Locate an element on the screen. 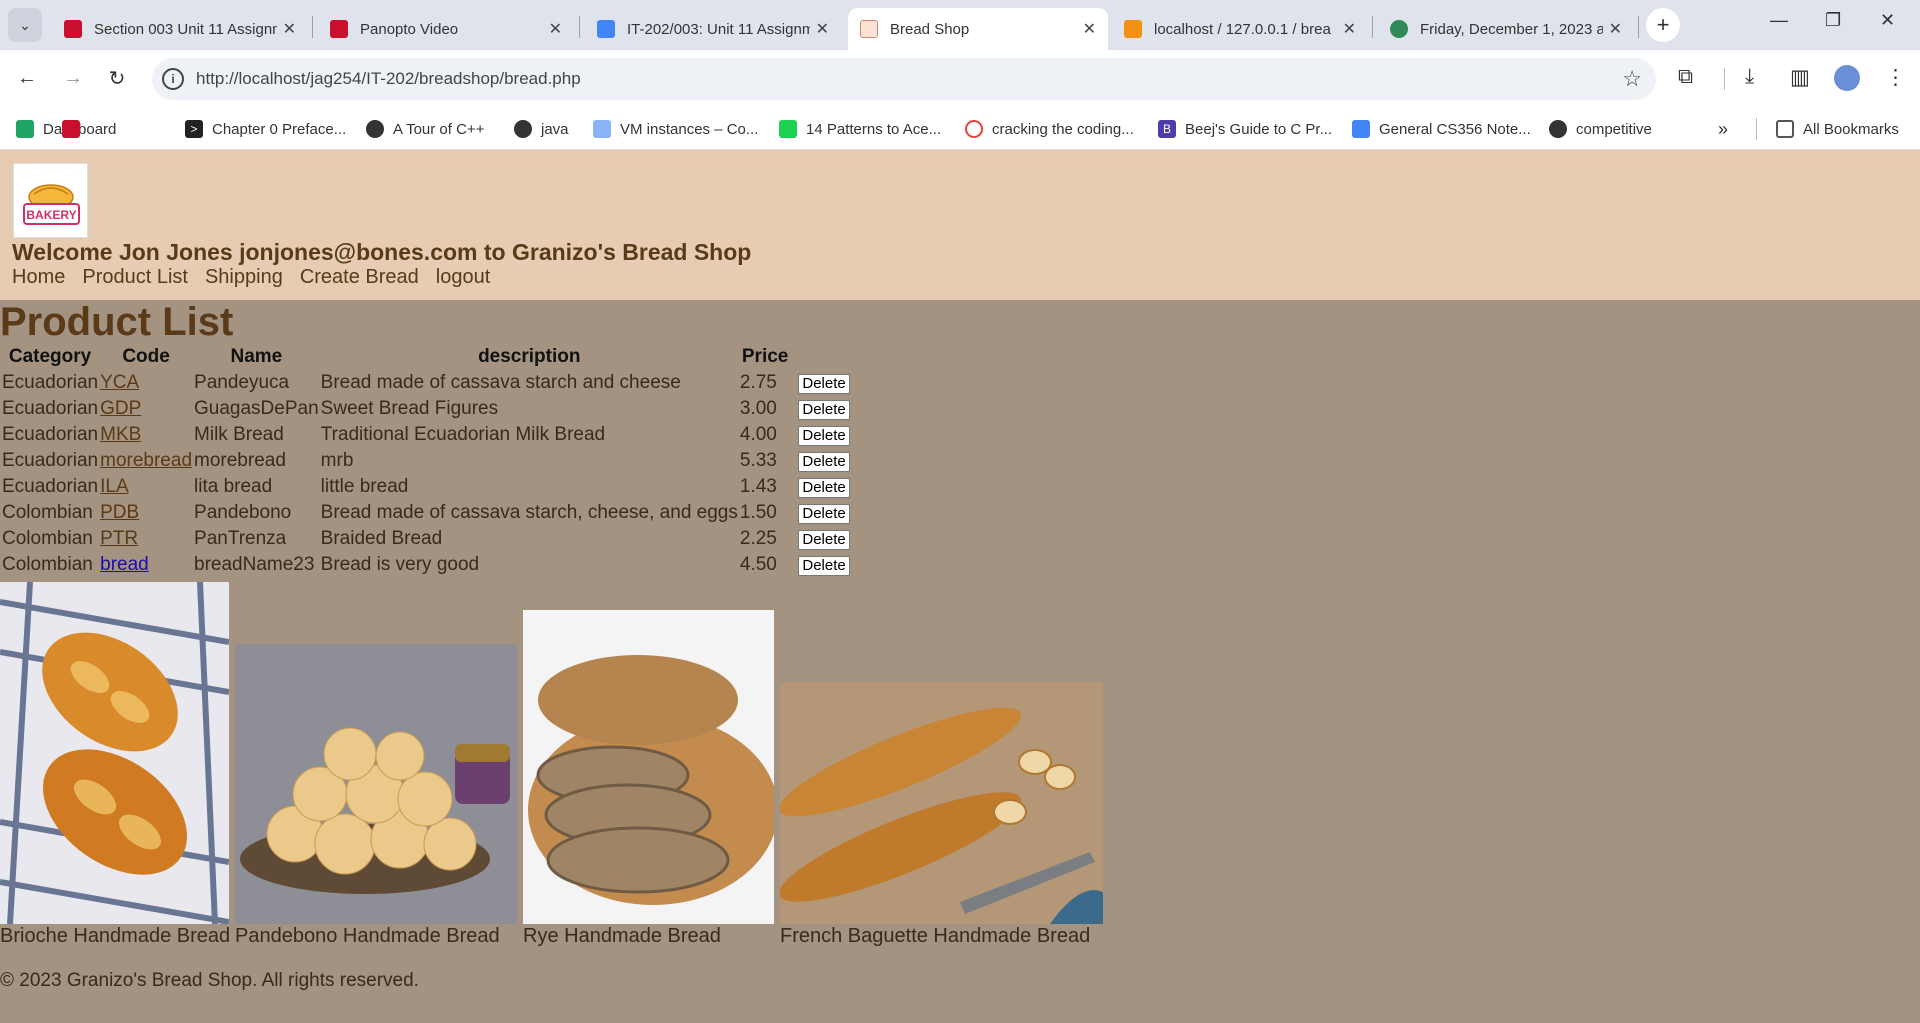  header-category: Category is located at coordinates (50, 356).